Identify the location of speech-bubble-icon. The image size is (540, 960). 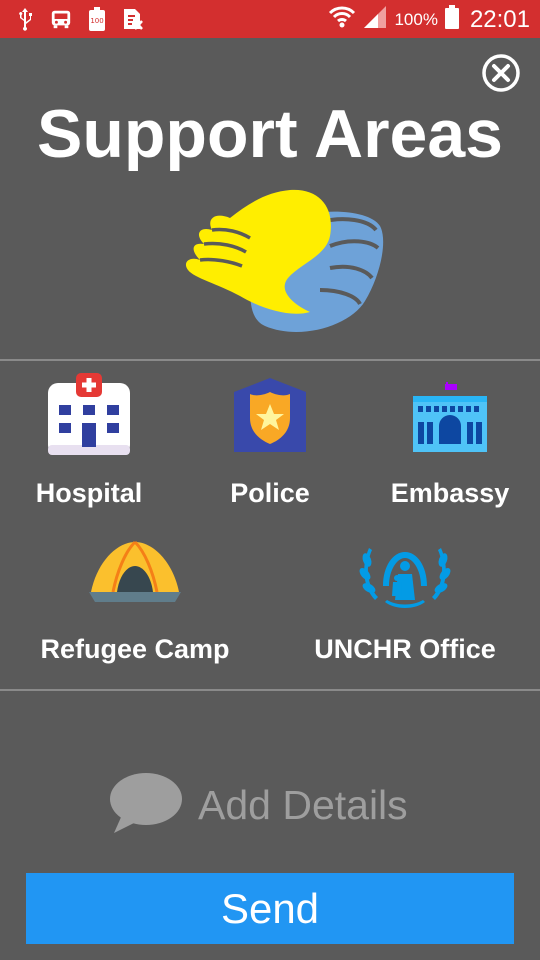
(146, 805).